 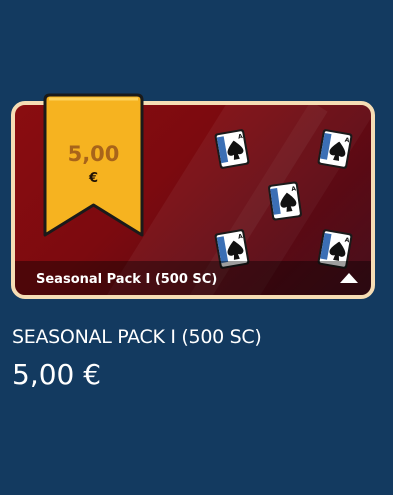 I want to click on pack-title: SEASONAL PACK I (500 SC), so click(x=137, y=337).